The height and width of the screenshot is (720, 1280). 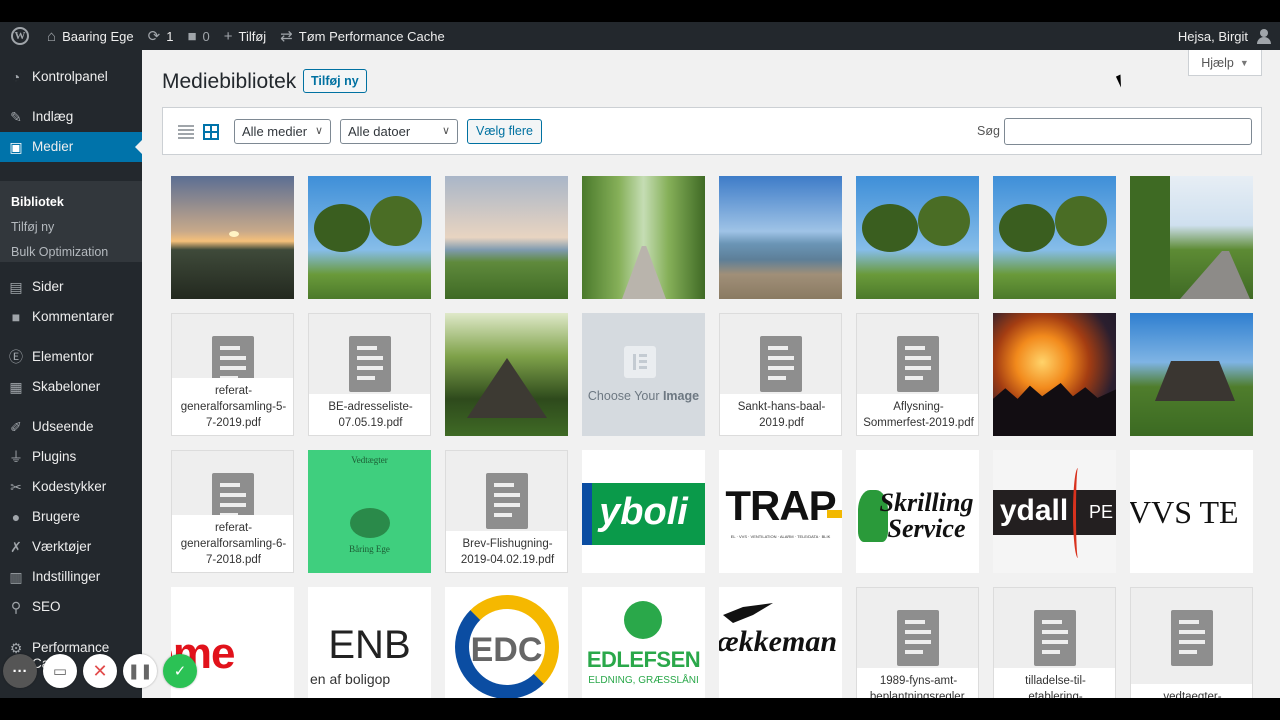 I want to click on sidebar-item-appearance: ✐ Udseende, so click(x=71, y=427).